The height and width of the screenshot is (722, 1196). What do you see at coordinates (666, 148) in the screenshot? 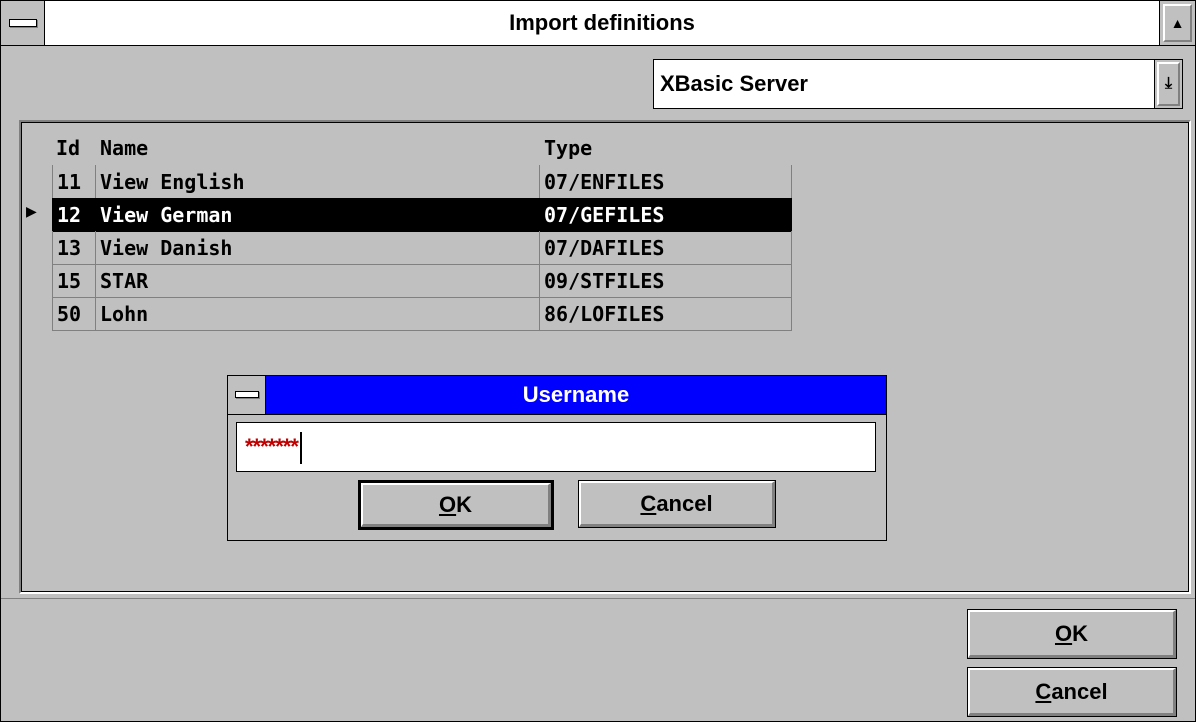
I see `column-header-type: Type` at bounding box center [666, 148].